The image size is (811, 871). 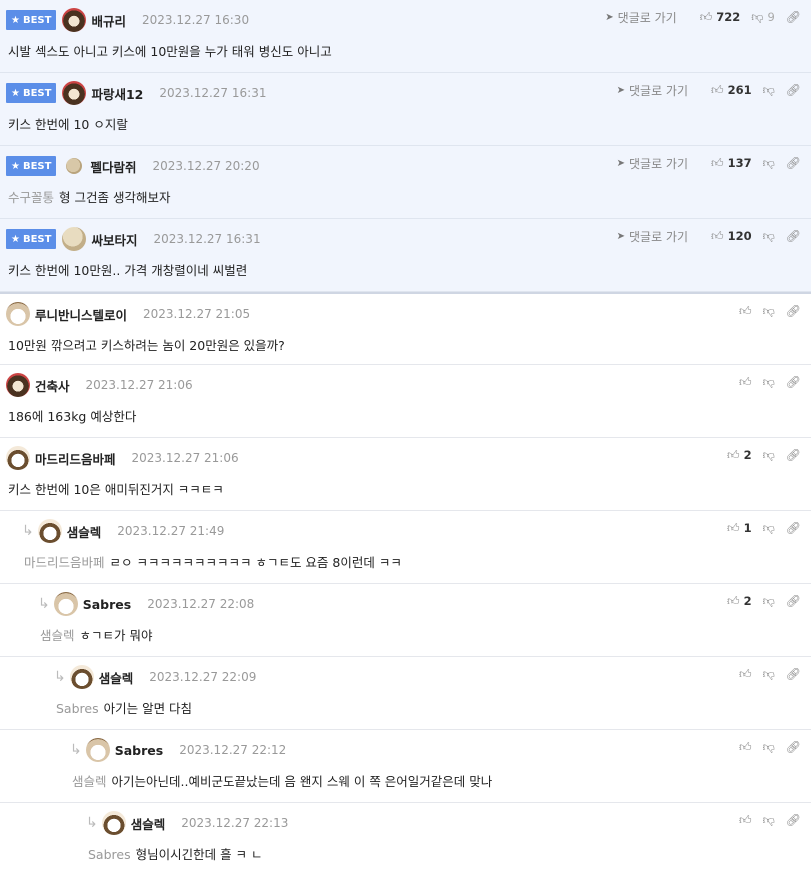 I want to click on comment-date: 2023.12.27 21:06, so click(x=185, y=458).